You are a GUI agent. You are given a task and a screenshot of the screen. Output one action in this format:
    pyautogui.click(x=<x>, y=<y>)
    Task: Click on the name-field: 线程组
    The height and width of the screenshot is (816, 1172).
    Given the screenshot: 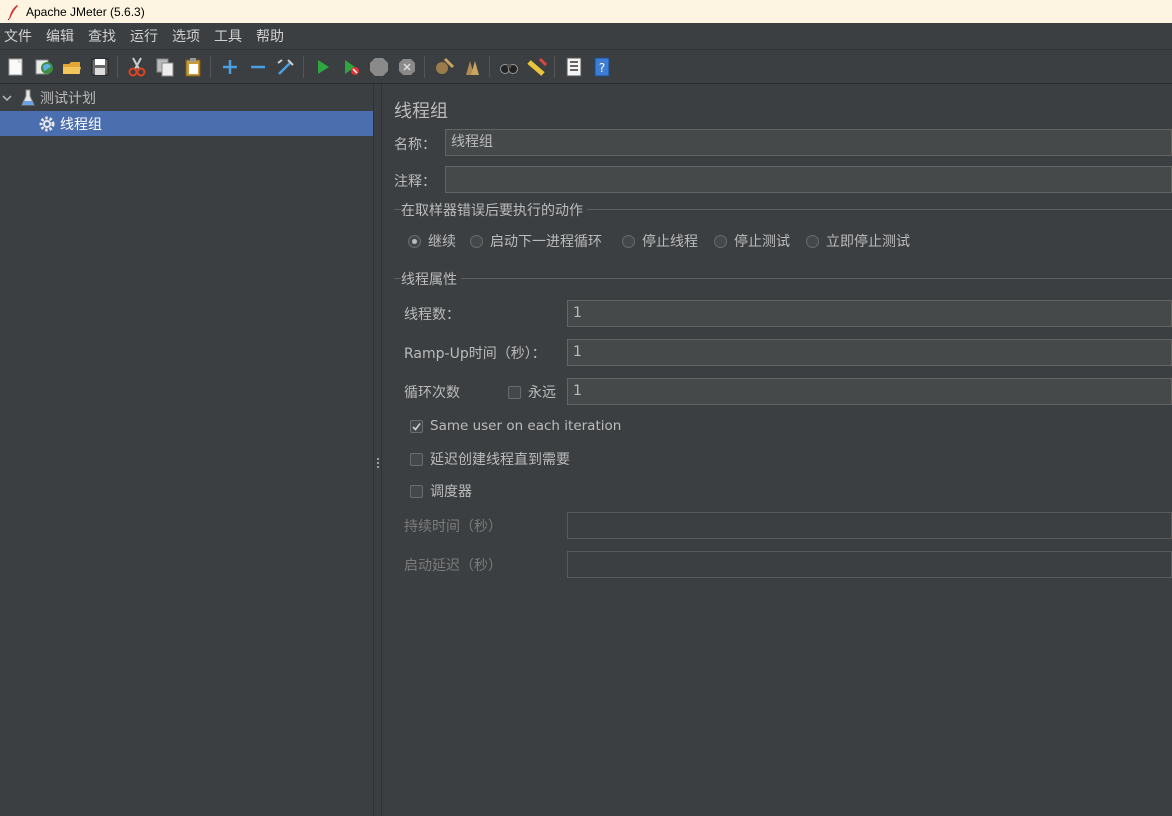 What is the action you would take?
    pyautogui.click(x=808, y=142)
    